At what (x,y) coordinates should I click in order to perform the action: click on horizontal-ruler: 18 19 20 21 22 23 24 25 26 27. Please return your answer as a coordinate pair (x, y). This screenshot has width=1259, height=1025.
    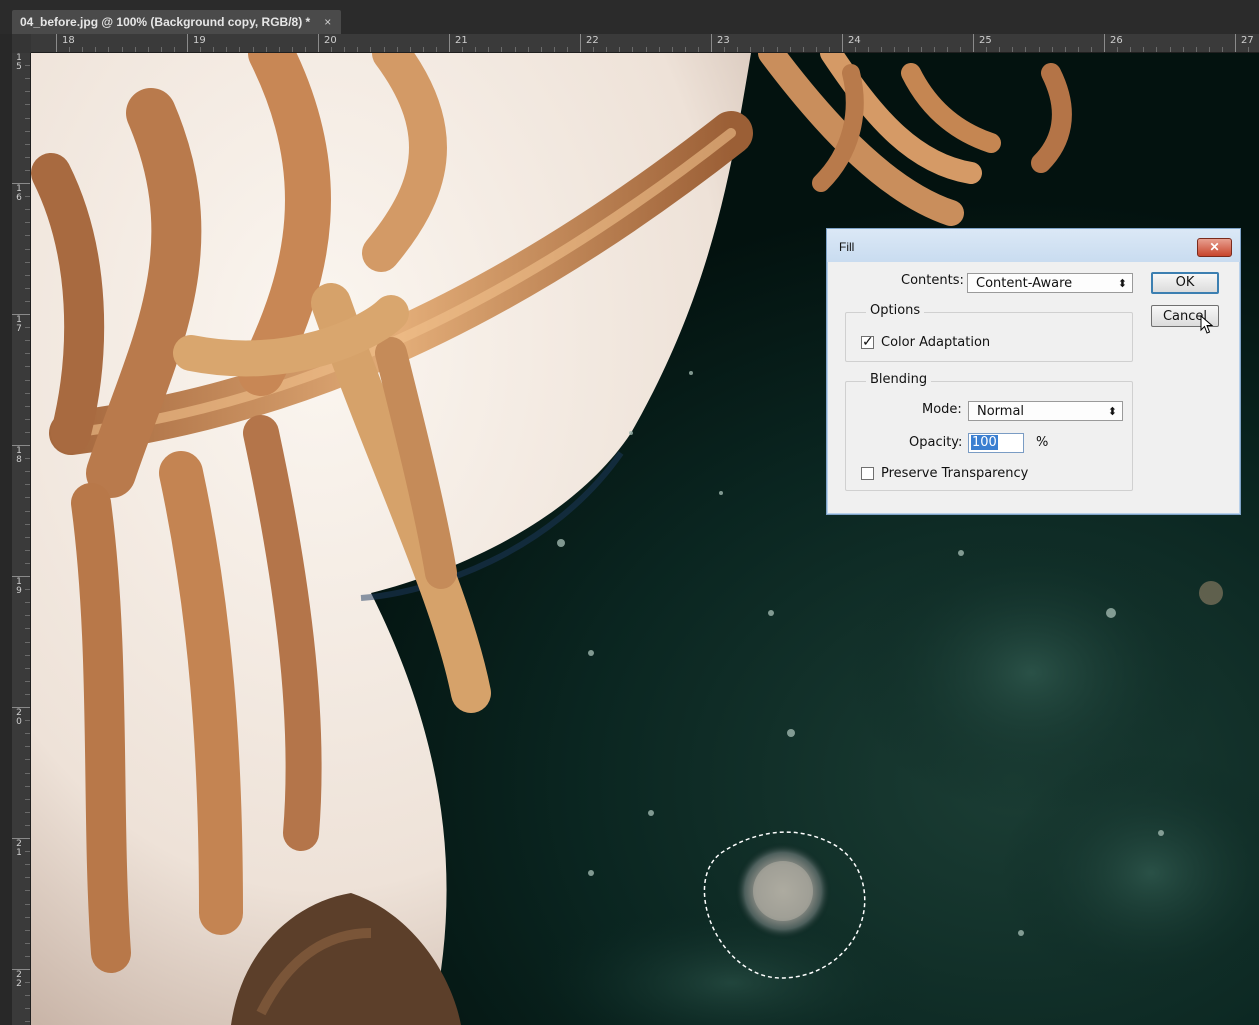
    Looking at the image, I should click on (635, 43).